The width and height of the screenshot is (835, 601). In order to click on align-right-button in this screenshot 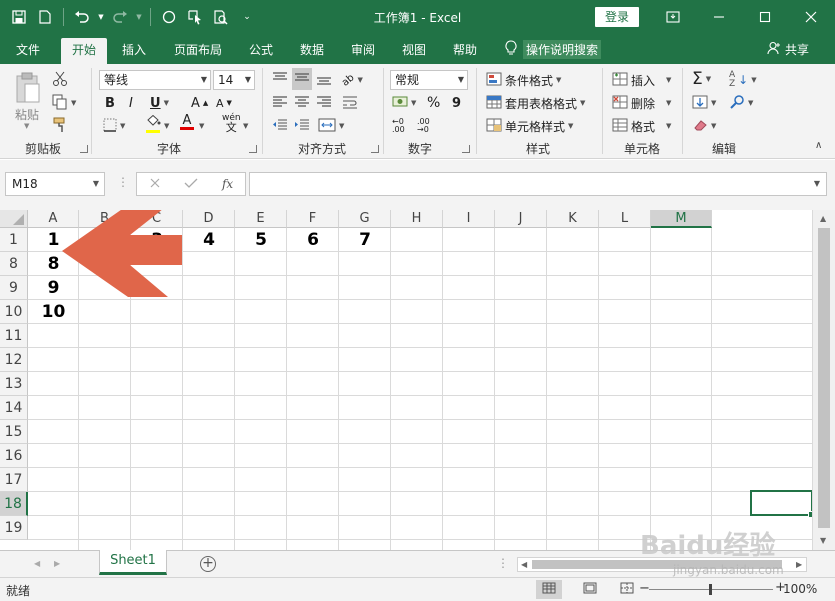, I will do `click(324, 103)`.